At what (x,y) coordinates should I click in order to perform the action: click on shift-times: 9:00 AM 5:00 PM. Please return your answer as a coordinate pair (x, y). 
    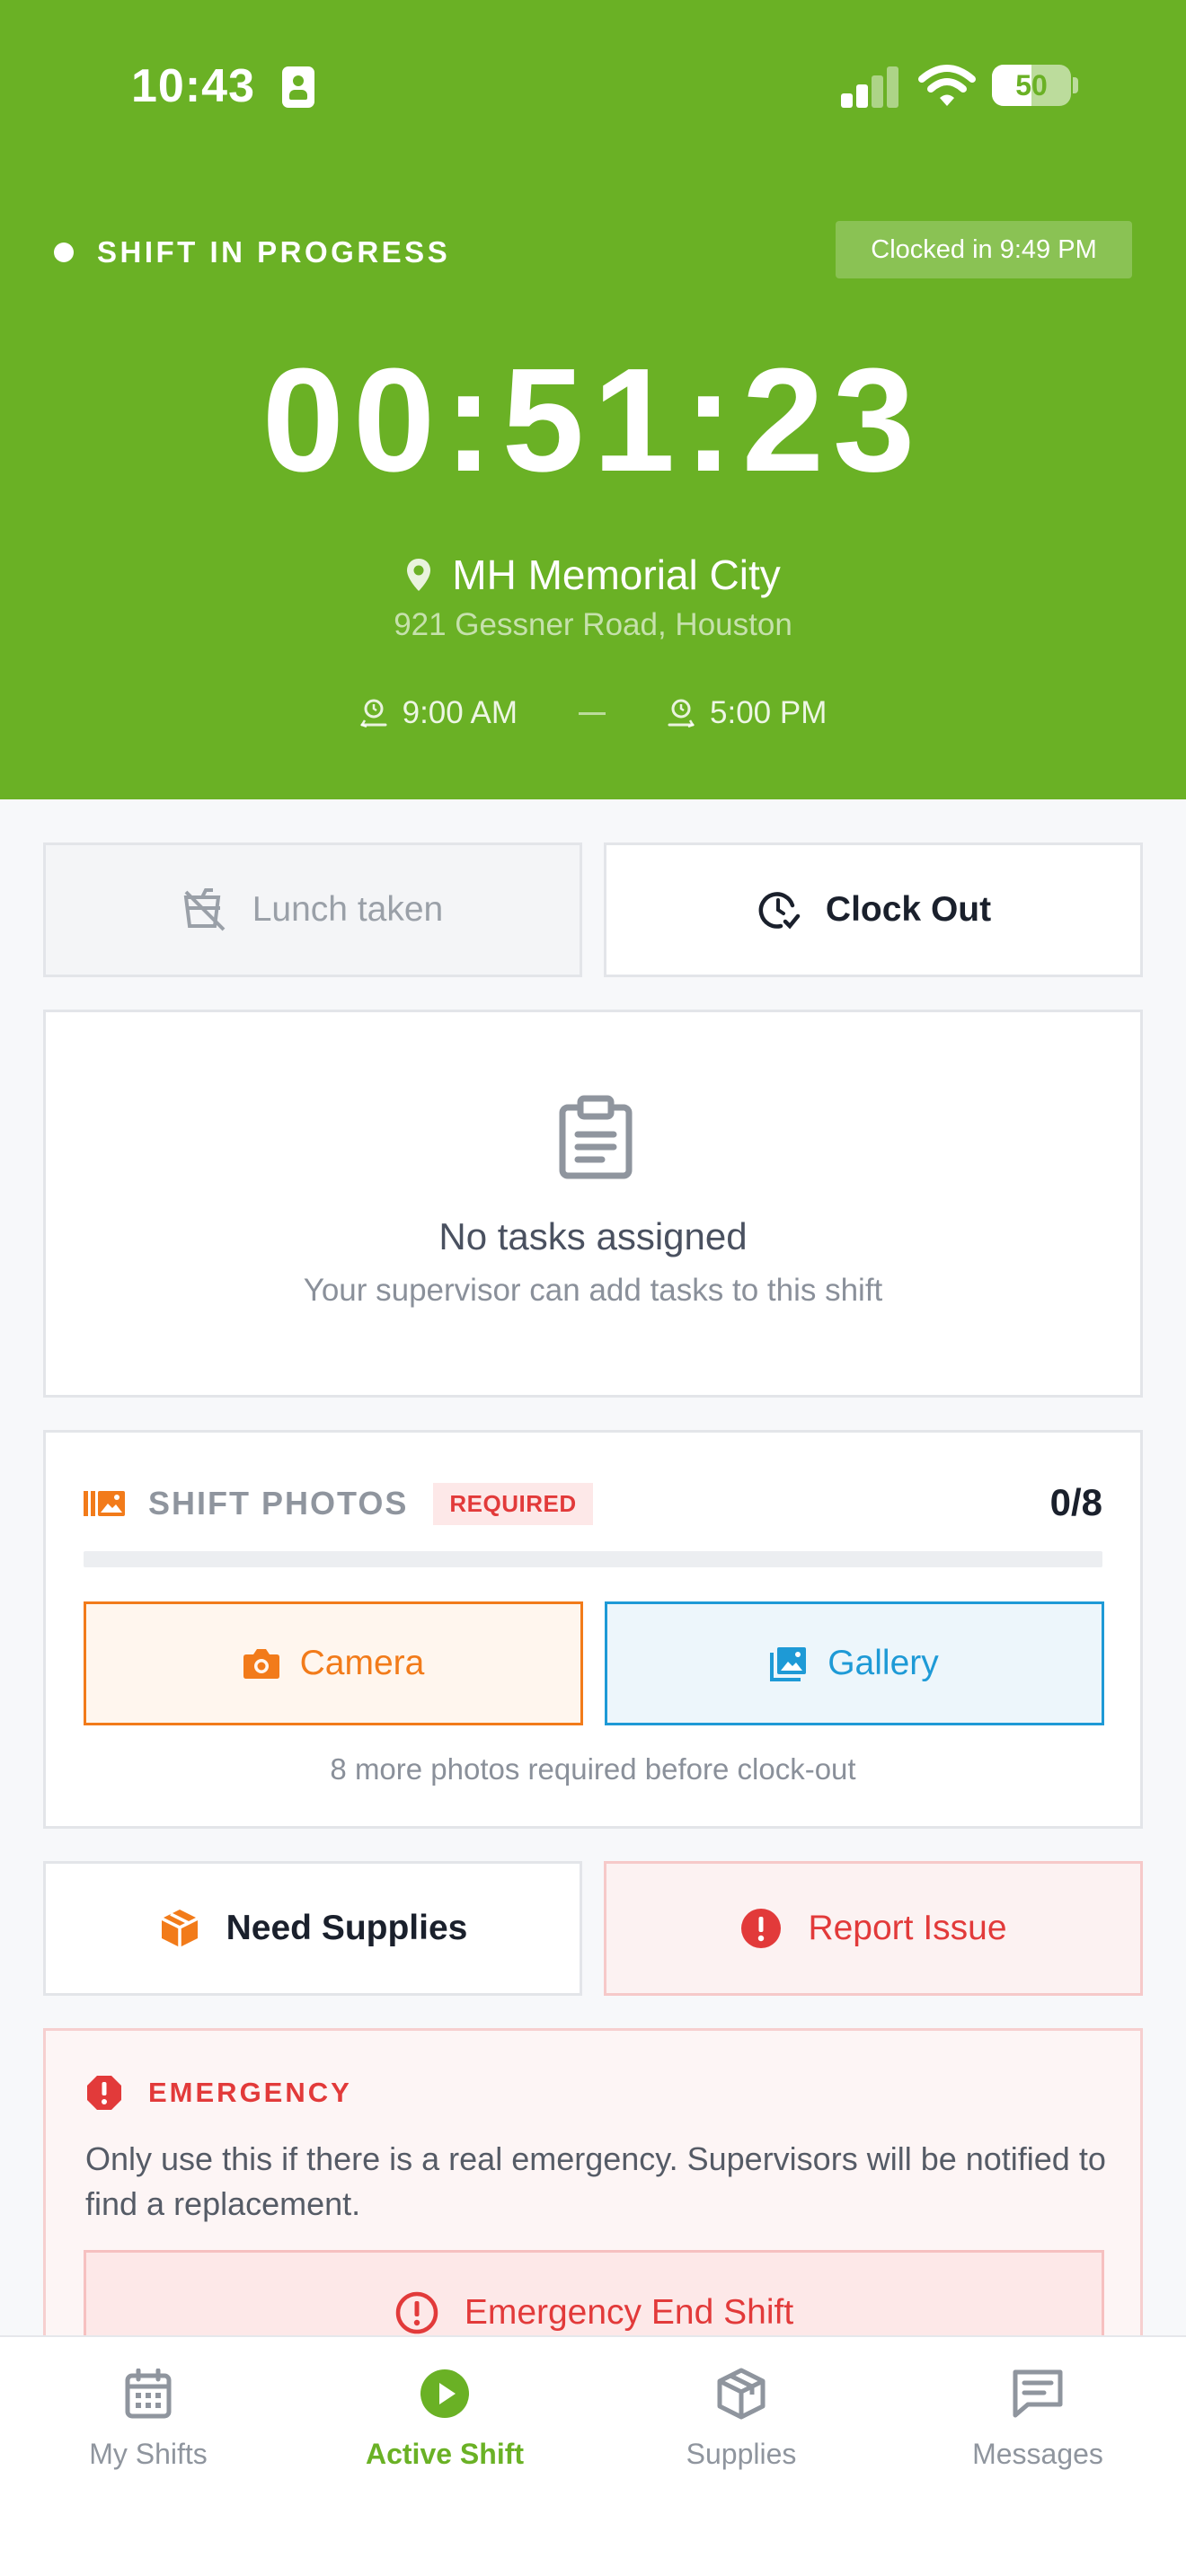
    Looking at the image, I should click on (593, 713).